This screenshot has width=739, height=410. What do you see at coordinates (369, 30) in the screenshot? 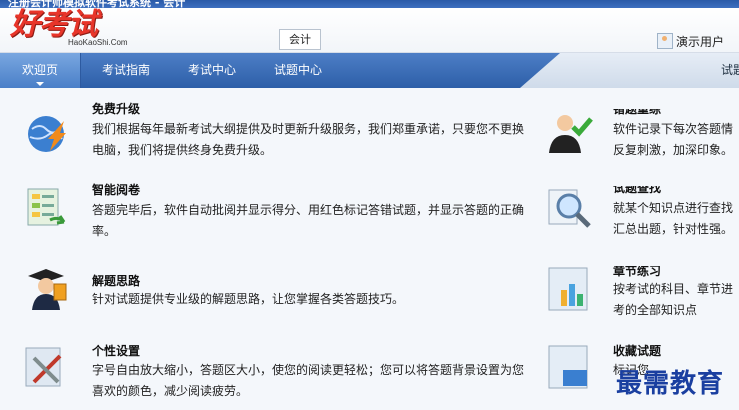
I see `app-header: 好考试 HaoKaoShi.Com 会计 演示用户` at bounding box center [369, 30].